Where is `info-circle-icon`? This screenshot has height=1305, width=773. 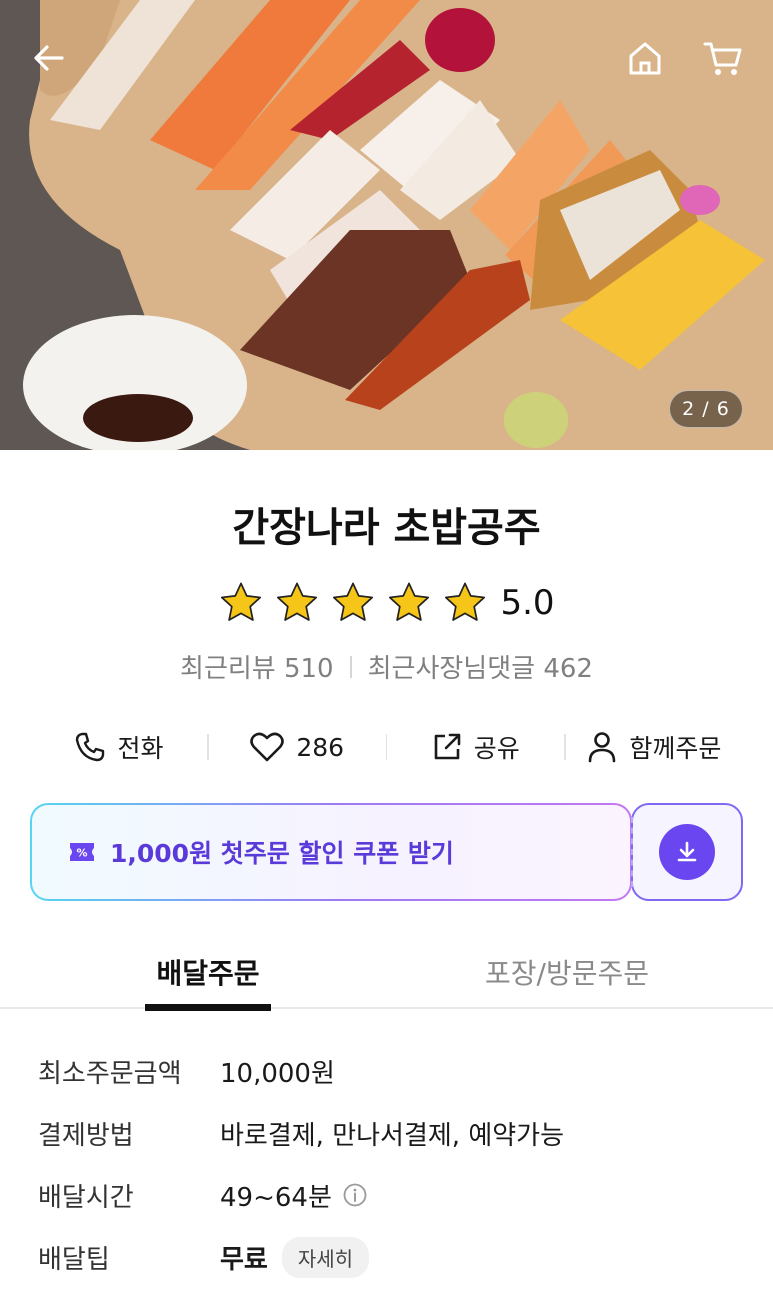
info-circle-icon is located at coordinates (355, 1195).